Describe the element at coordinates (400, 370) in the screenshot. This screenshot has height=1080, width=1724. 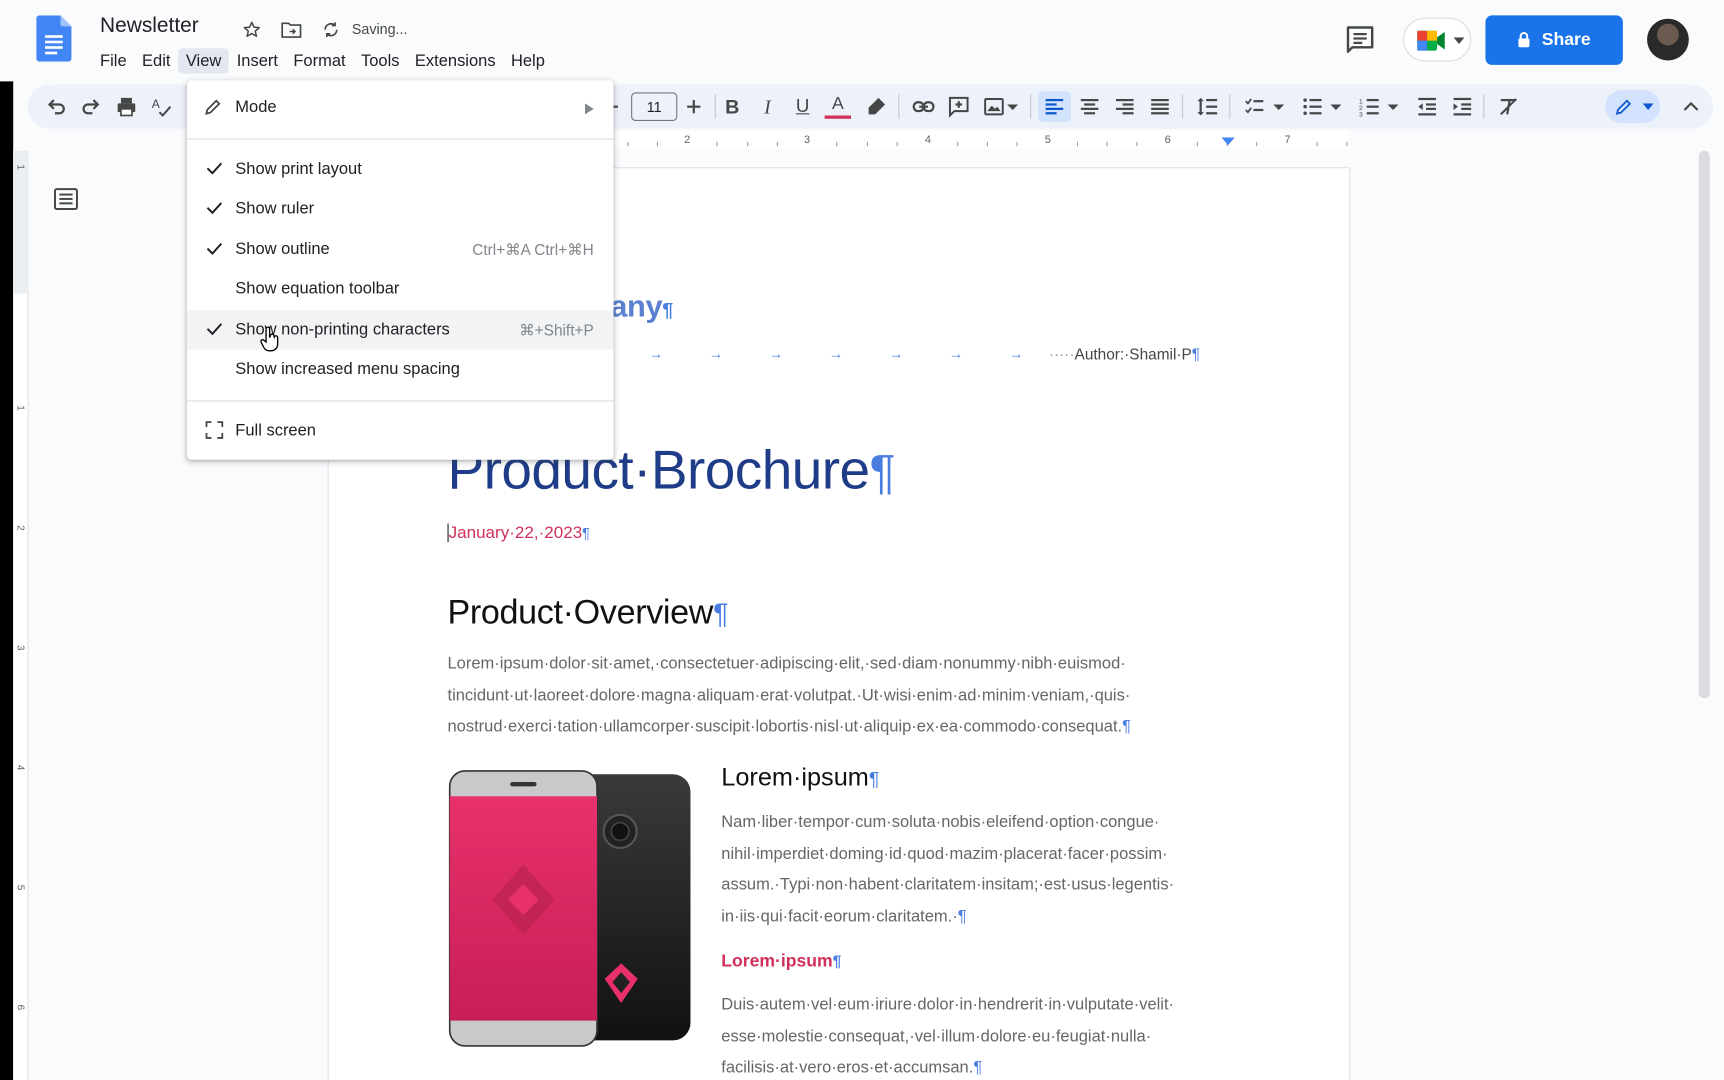
I see `menu-item-show-increased-menu-spacing: Show increased menu spacing` at that location.